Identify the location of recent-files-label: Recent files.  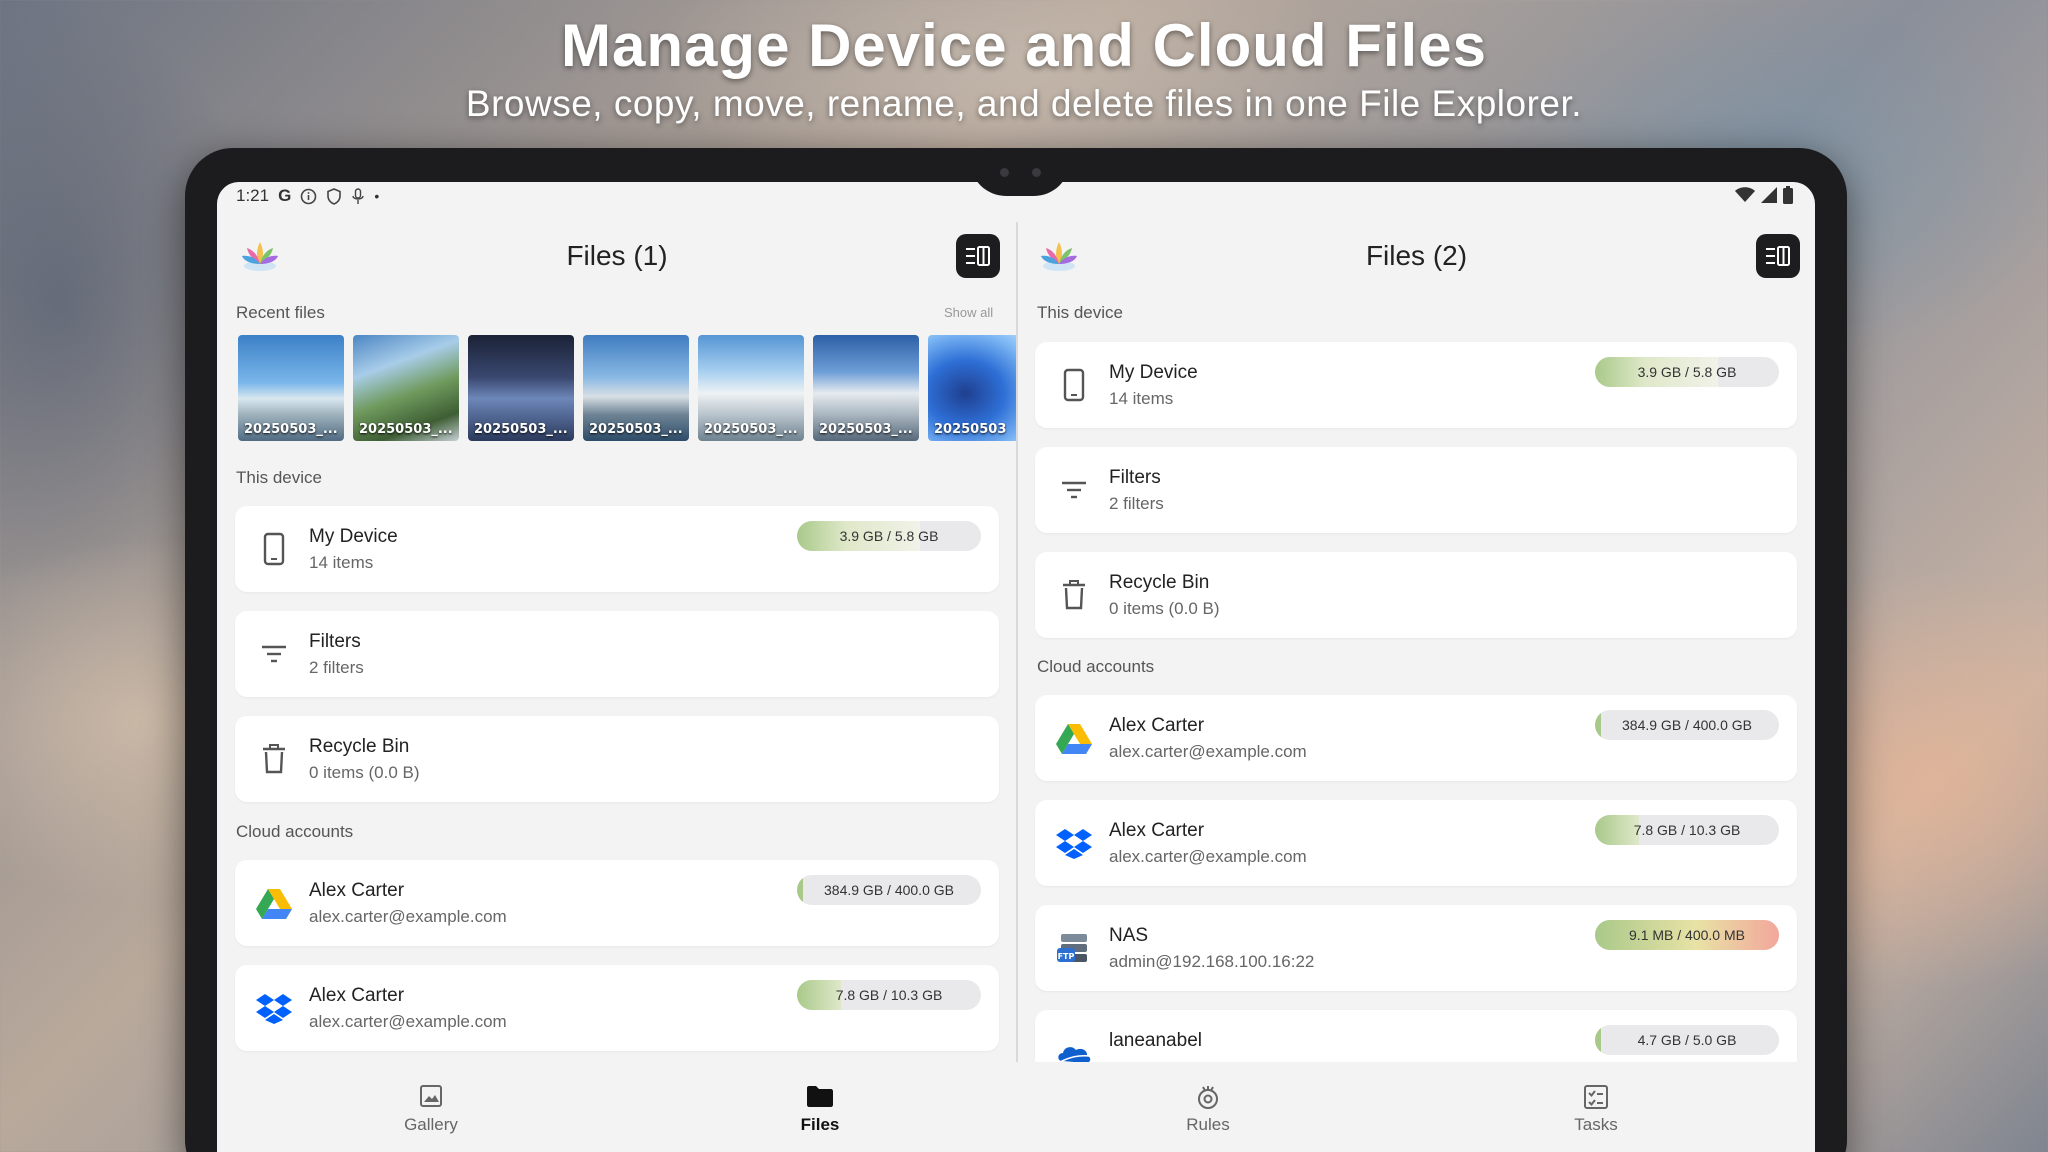
(280, 312).